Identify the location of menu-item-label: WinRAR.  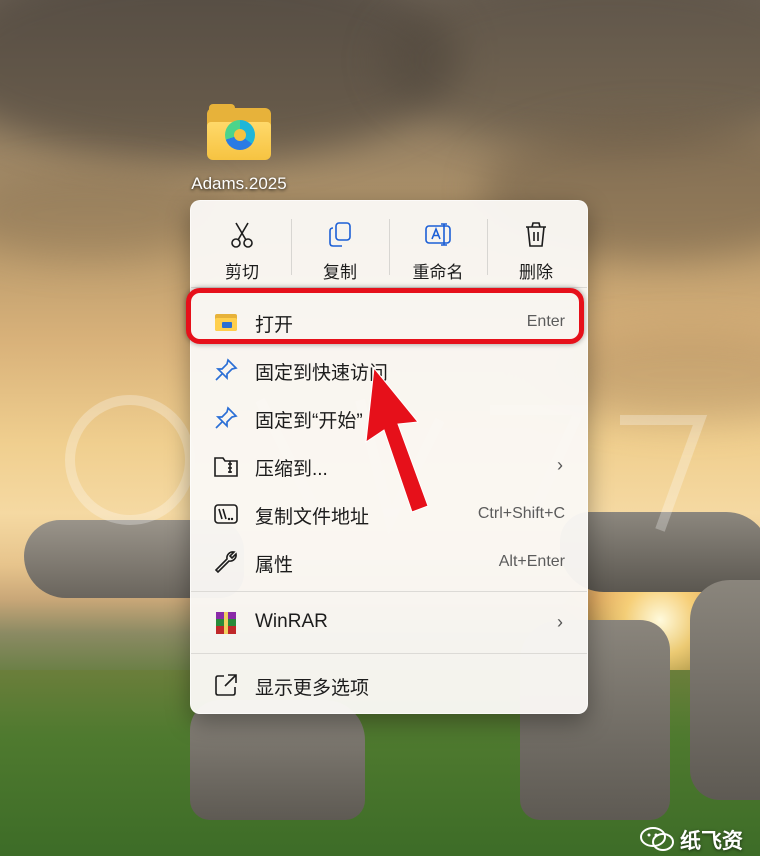
(291, 621).